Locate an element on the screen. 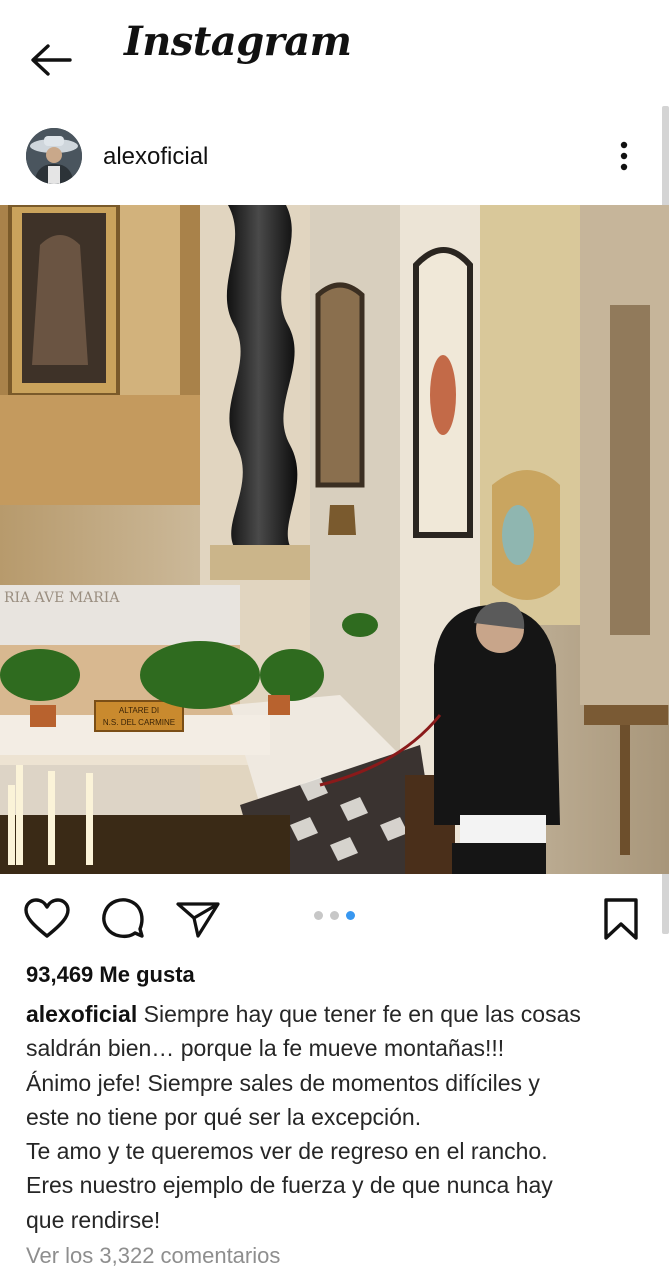  post-header: alexoficial is located at coordinates (330, 157).